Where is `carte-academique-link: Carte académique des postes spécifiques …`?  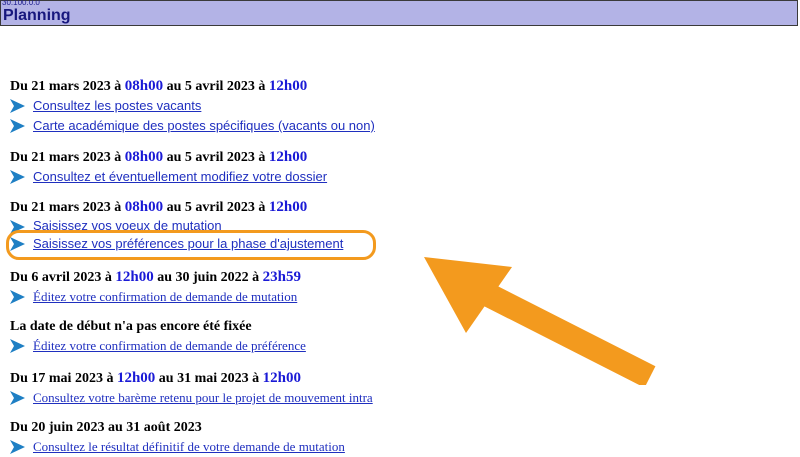
carte-academique-link: Carte académique des postes spécifiques … is located at coordinates (204, 126).